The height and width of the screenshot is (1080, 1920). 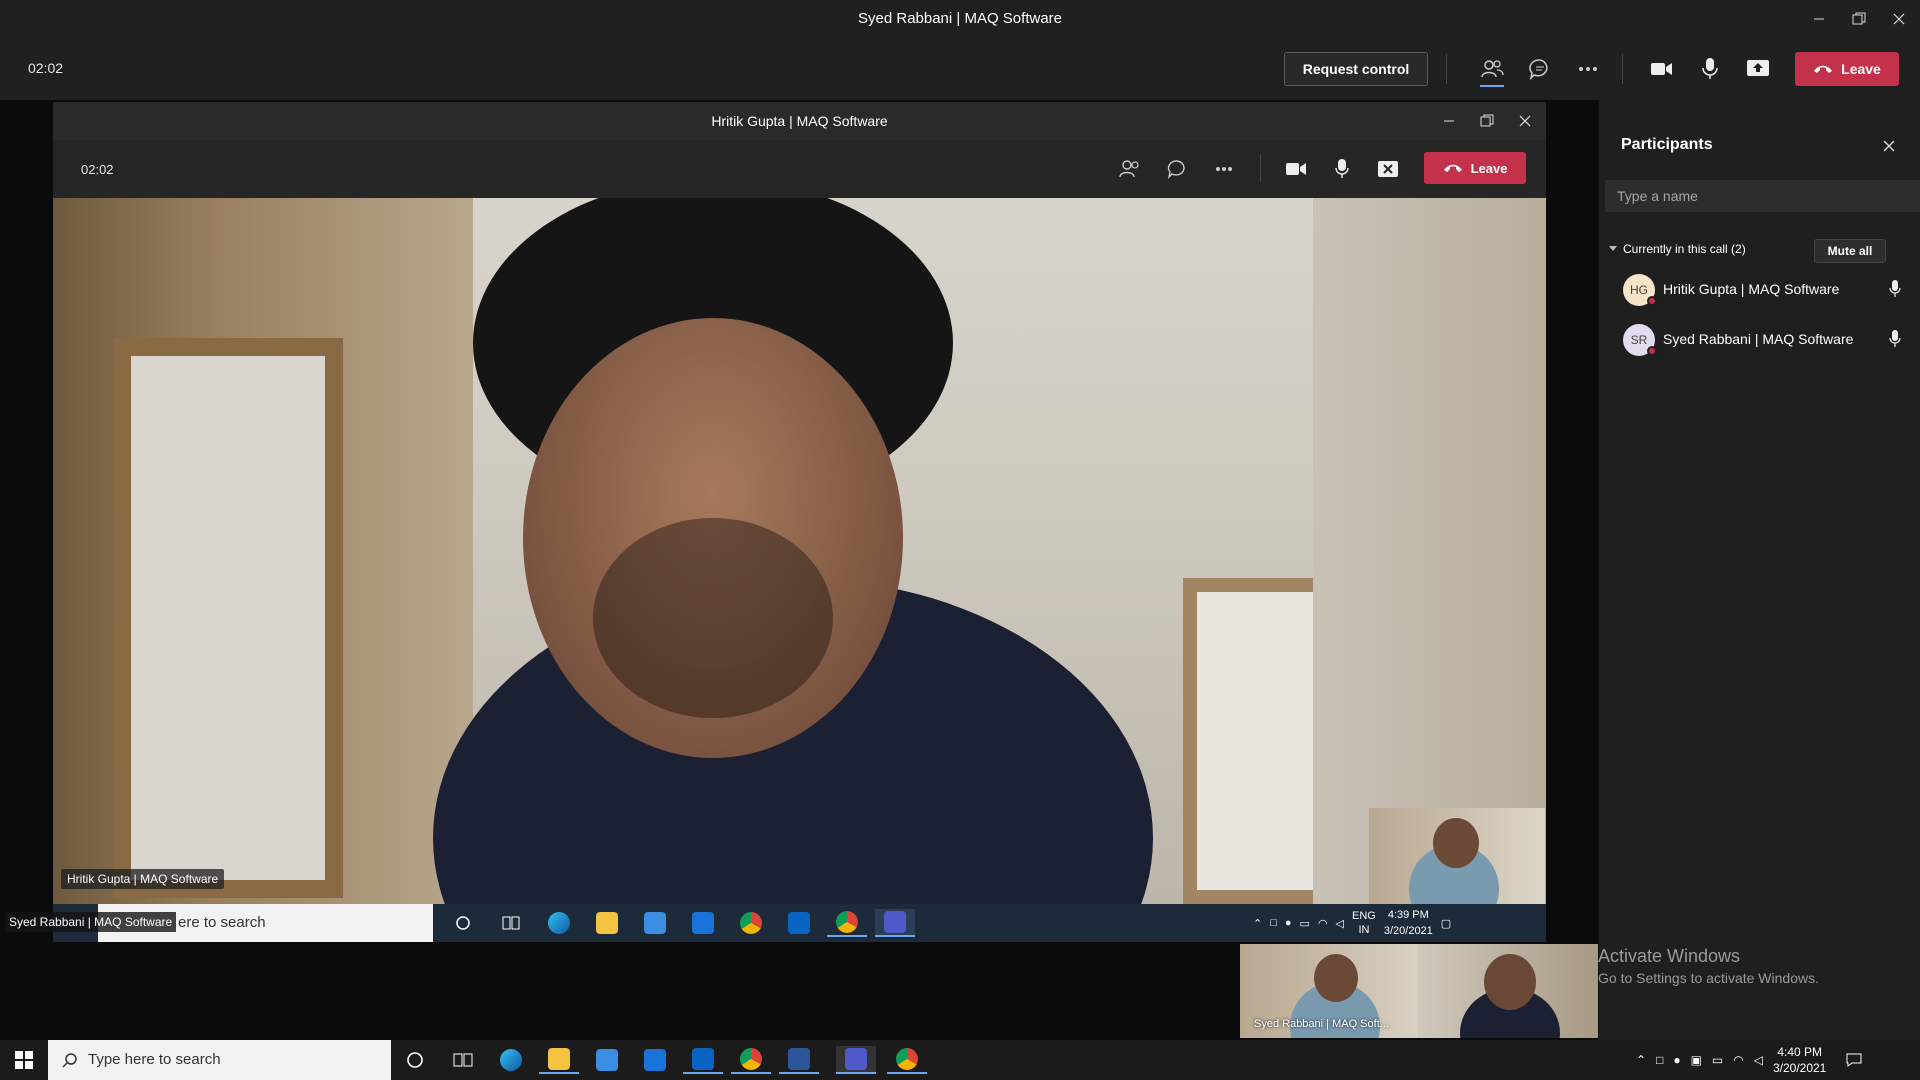 I want to click on chrome-profile-icon, so click(x=847, y=923).